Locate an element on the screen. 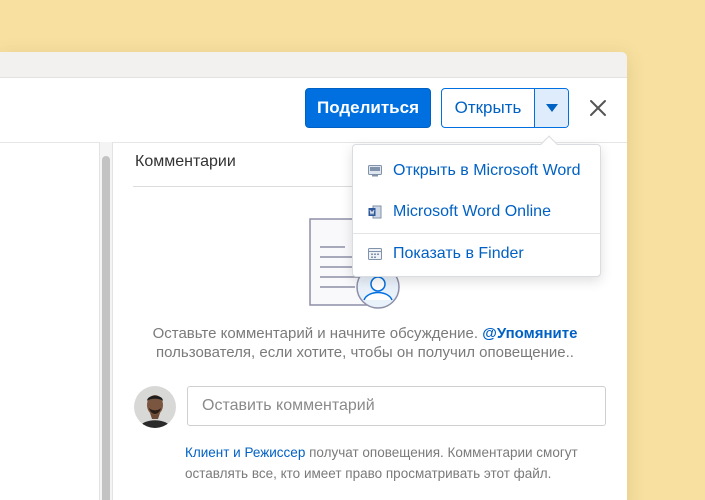 Image resolution: width=705 pixels, height=500 pixels. user-avatar is located at coordinates (155, 407).